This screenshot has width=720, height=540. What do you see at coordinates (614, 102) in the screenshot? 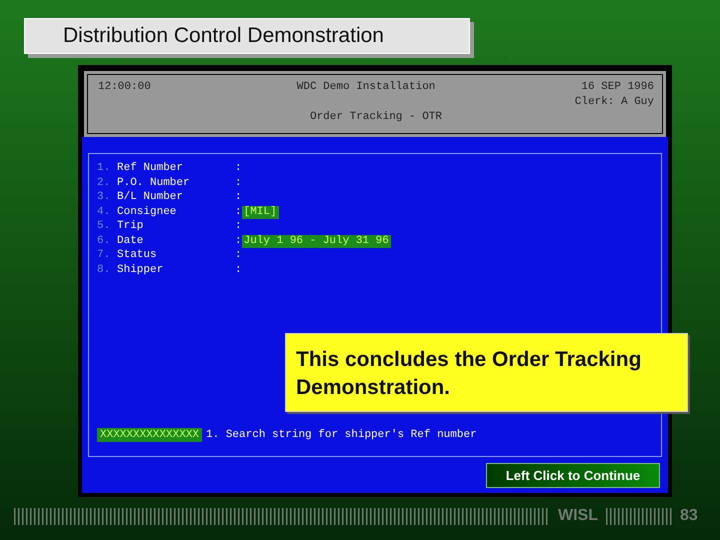
I see `clerk-name: Clerk: A Guy` at bounding box center [614, 102].